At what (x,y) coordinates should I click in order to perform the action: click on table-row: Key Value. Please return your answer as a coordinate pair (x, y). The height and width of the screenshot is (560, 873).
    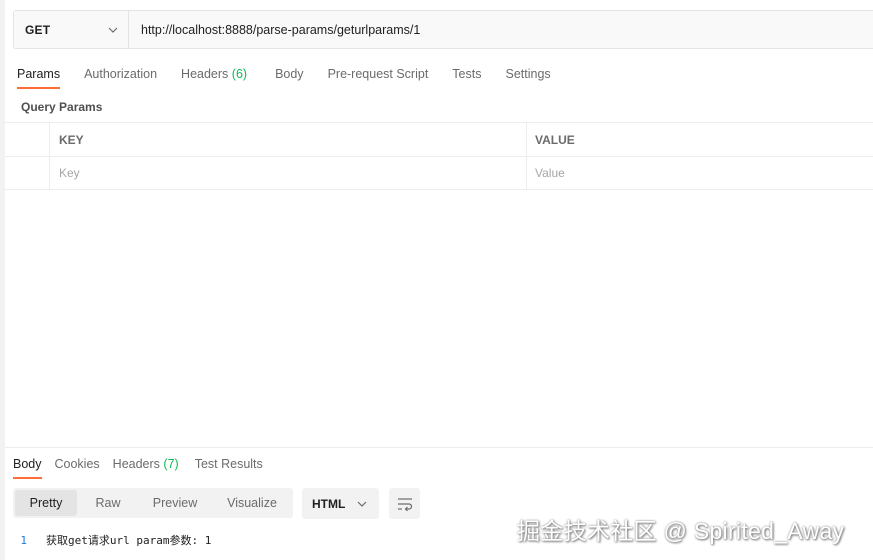
    Looking at the image, I should click on (439, 172).